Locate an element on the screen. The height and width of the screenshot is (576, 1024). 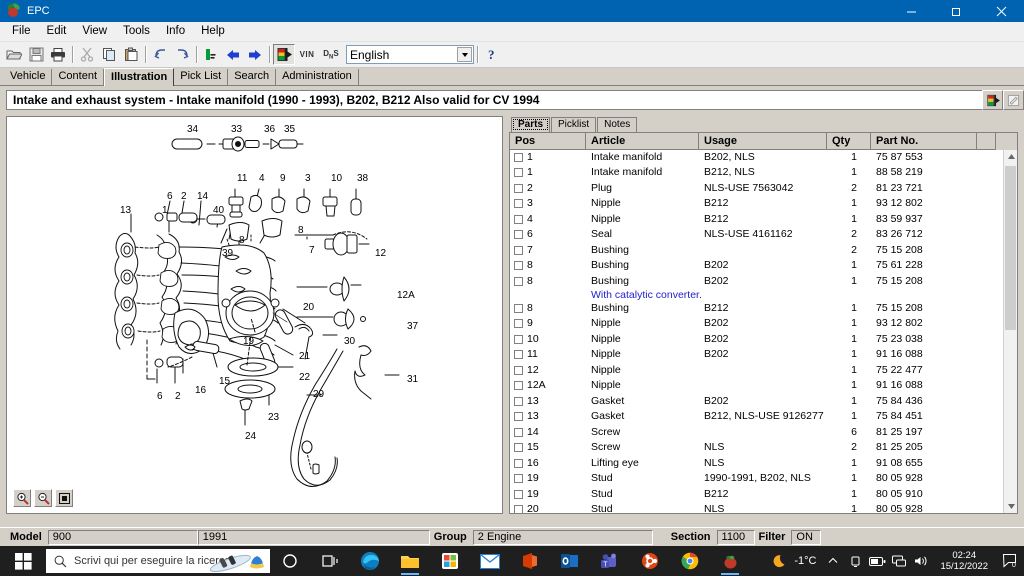
table-row: 8 Bushing B202 1 75 61 228 is located at coordinates (763, 266).